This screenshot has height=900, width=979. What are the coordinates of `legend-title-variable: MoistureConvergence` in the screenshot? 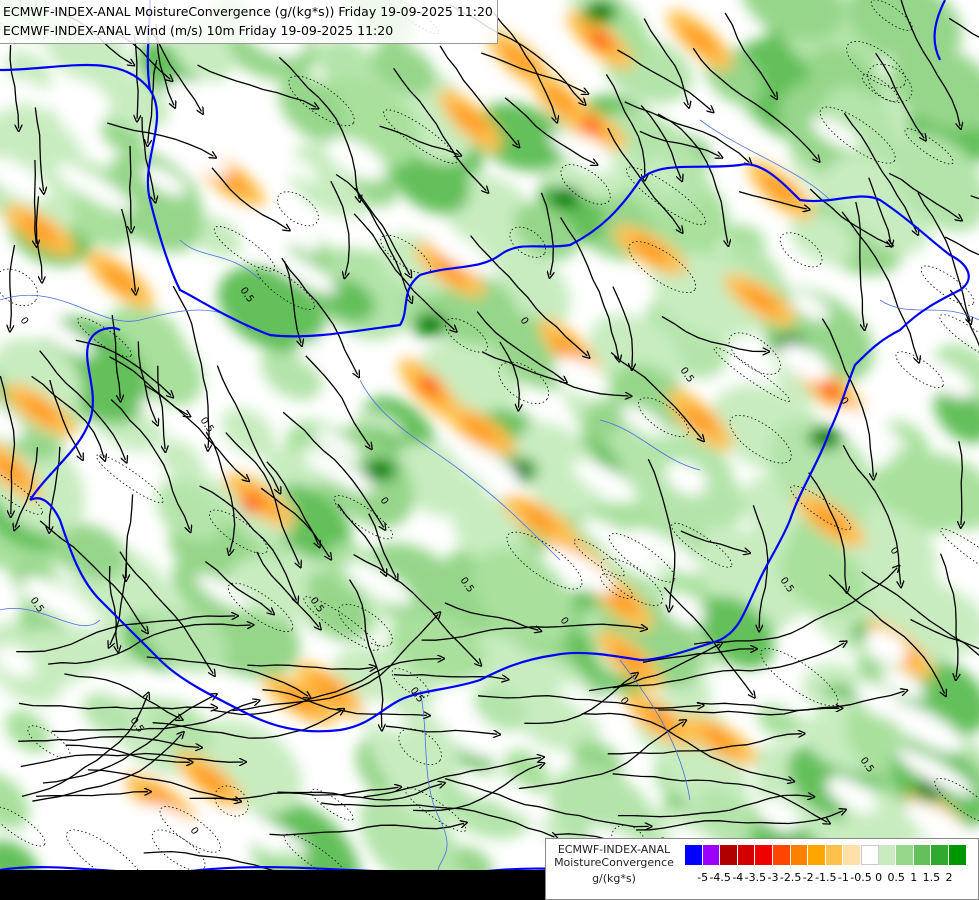 It's located at (614, 862).